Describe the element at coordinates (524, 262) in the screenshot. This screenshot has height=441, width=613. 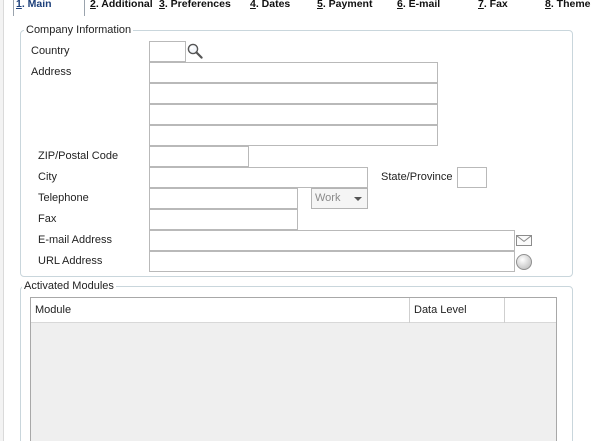
I see `globe-icon` at that location.